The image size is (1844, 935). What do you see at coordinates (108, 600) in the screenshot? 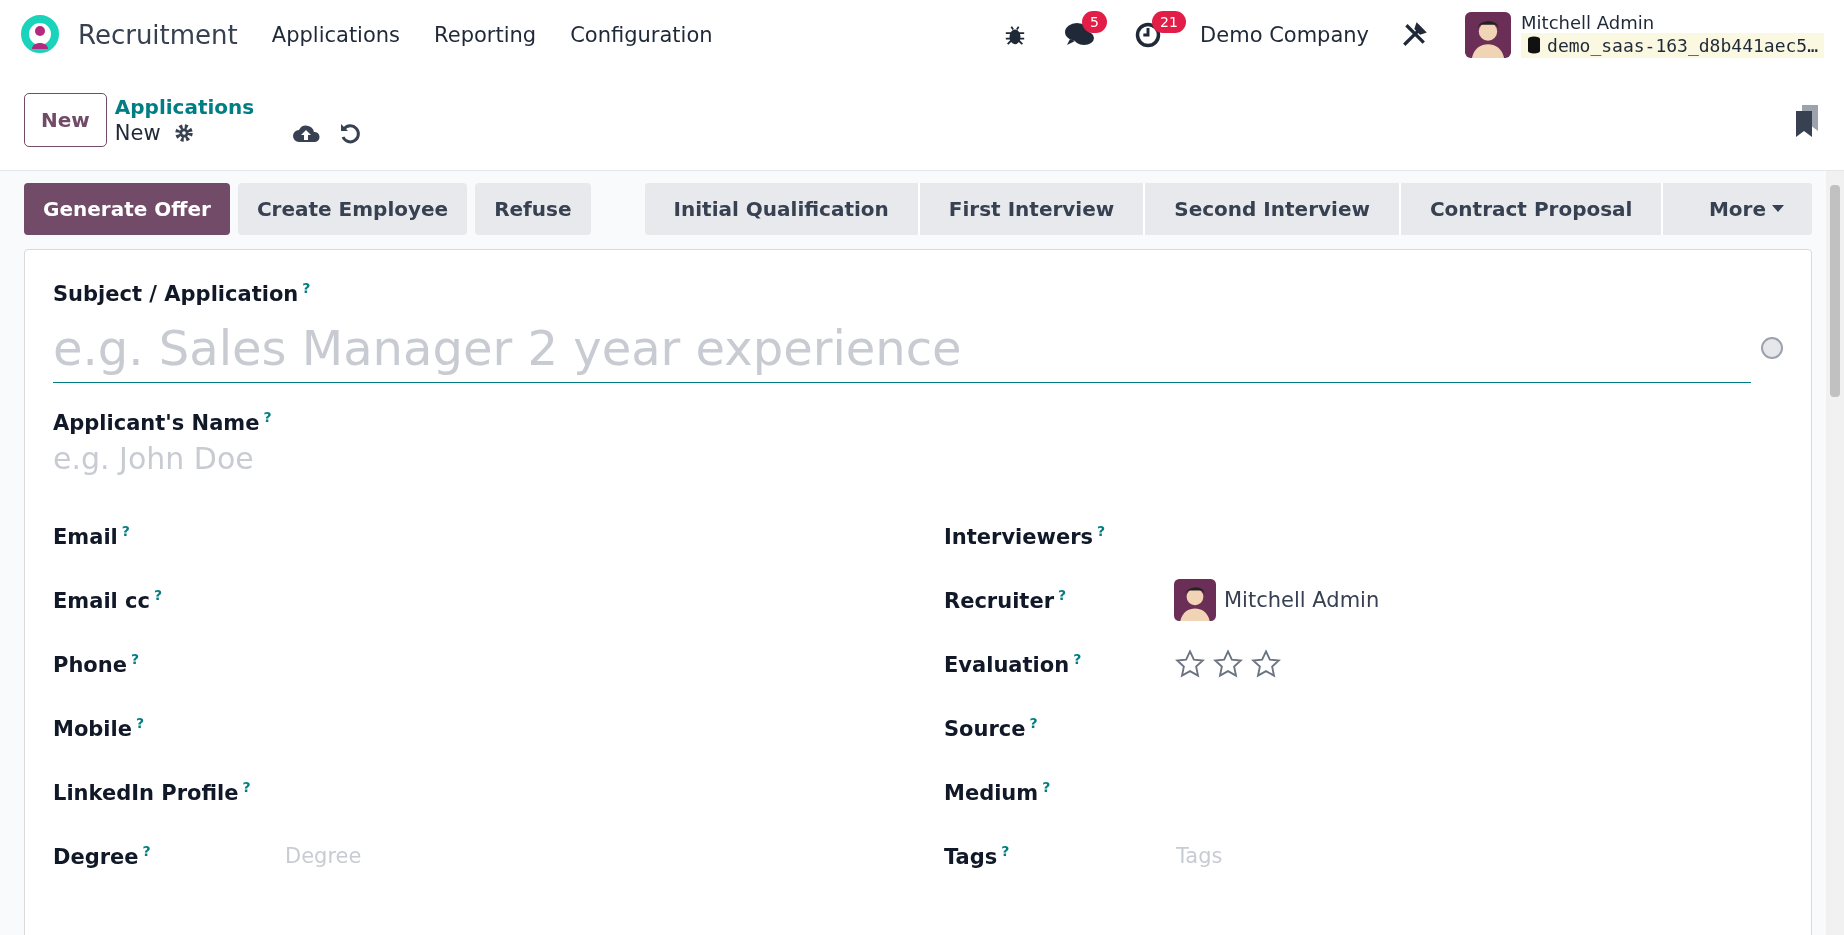
I see `field-label: Email cc $^{?}$` at bounding box center [108, 600].